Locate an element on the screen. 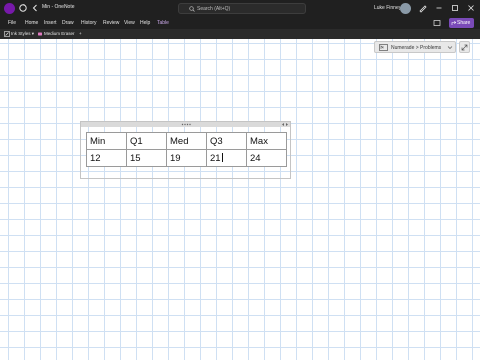 The image size is (480, 360). table-cell: Q3 is located at coordinates (226, 141).